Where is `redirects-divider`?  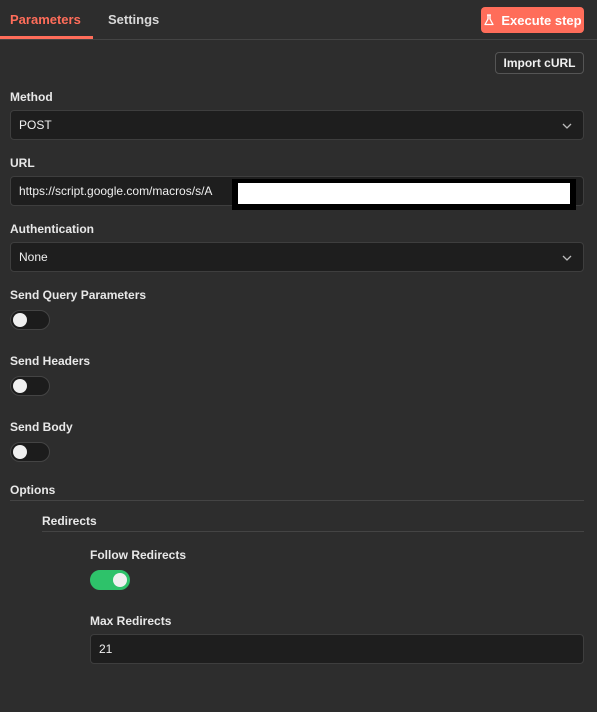 redirects-divider is located at coordinates (313, 531).